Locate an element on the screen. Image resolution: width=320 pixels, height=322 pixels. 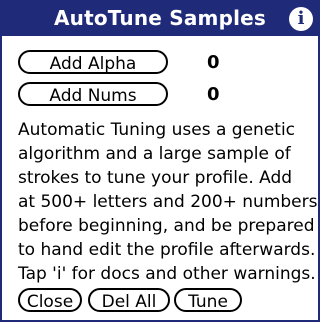
titlebar: AutoTune Samples i is located at coordinates (160, 19).